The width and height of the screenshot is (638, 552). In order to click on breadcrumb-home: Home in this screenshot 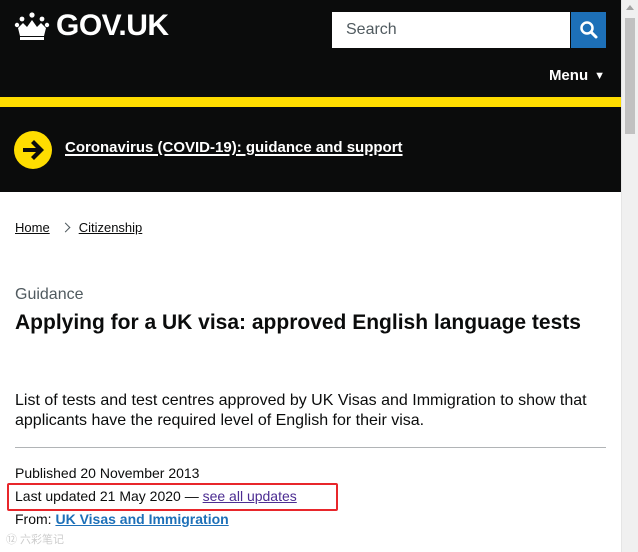, I will do `click(32, 227)`.